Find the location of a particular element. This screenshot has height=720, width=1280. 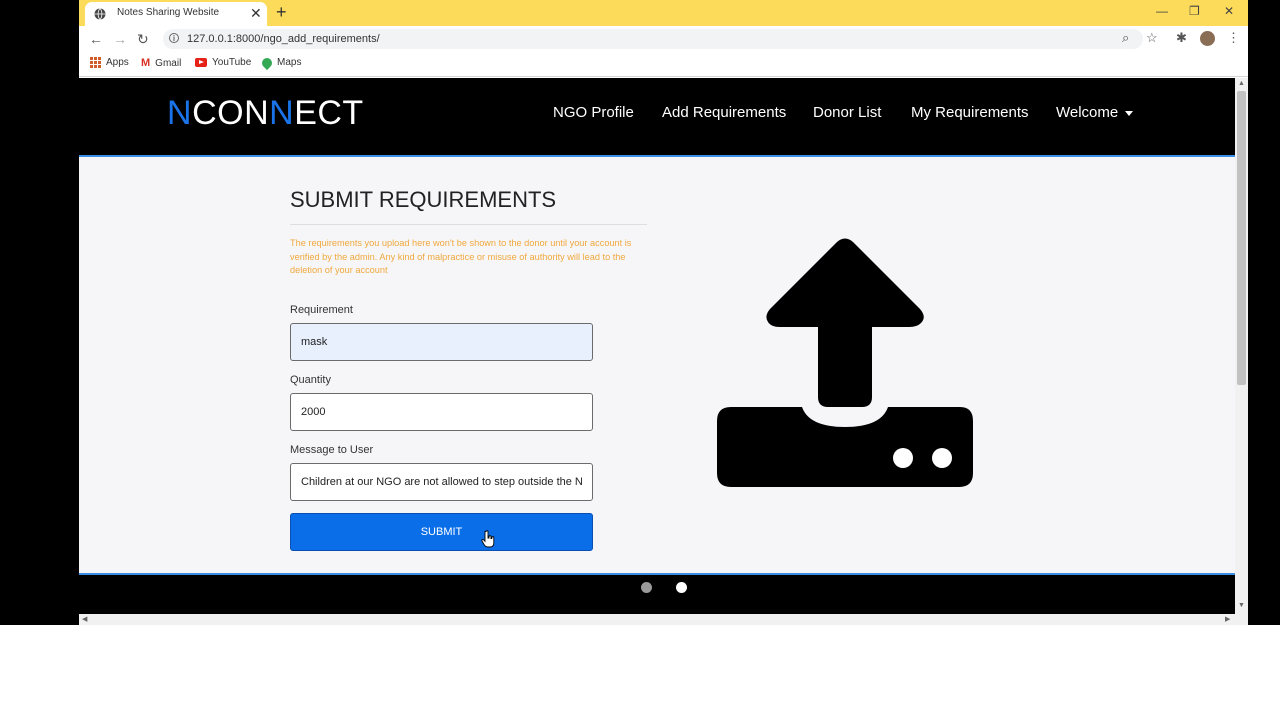

scroll-down-icon: ▼ is located at coordinates (1241, 605).